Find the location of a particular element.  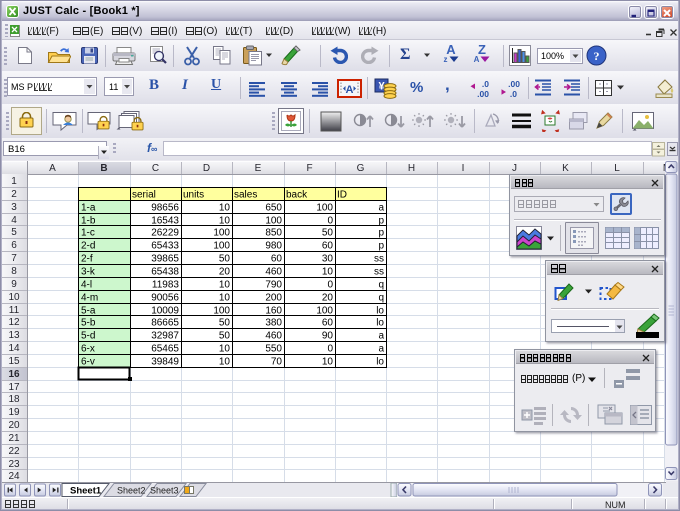

svg-text: 12 is located at coordinates (14, 322).